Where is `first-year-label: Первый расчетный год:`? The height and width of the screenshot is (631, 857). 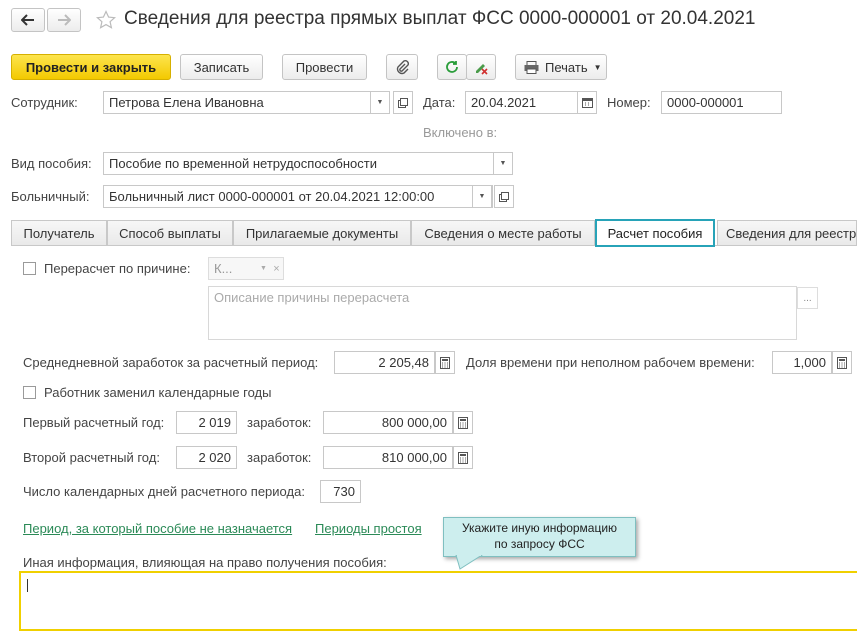
first-year-label: Первый расчетный год: is located at coordinates (94, 422).